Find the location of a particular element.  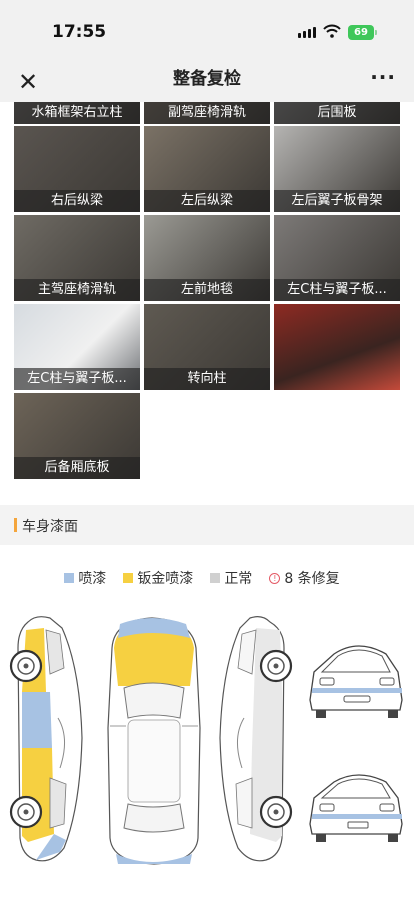

photo-left-rear-rail: 左后纵梁 is located at coordinates (207, 169).